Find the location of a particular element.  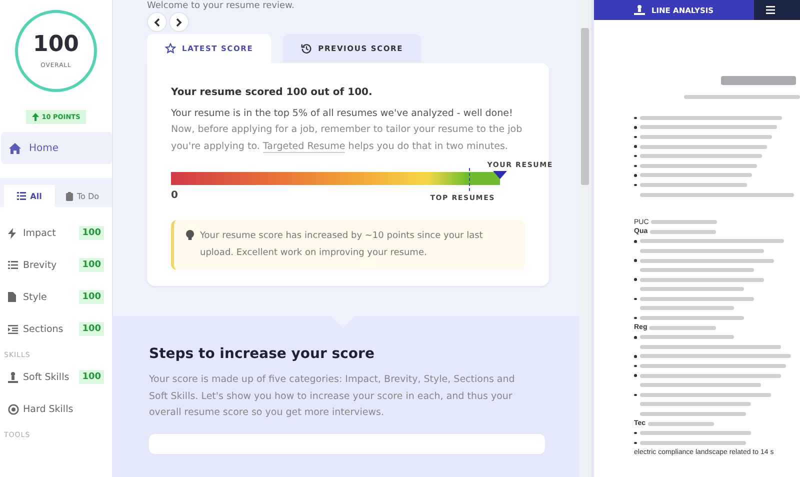

category-item: Brevity 100 is located at coordinates (56, 265).